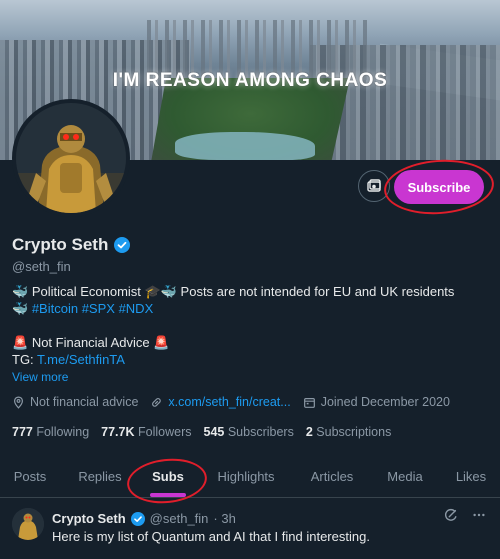 This screenshot has height=559, width=500. I want to click on hashtag-spx: #SPX, so click(98, 308).